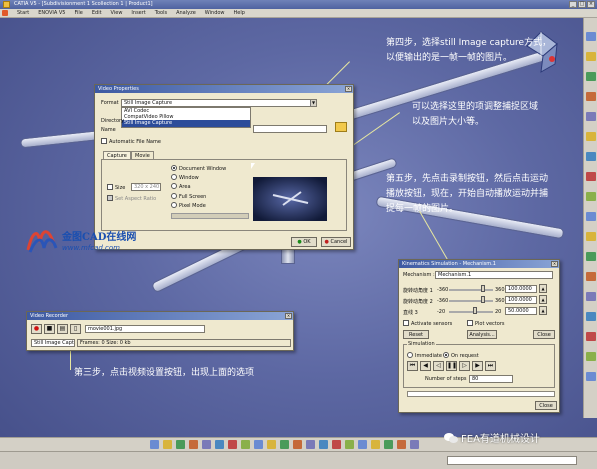 The height and width of the screenshot is (469, 597). Describe the element at coordinates (36, 329) in the screenshot. I see `record-button: ●` at that location.